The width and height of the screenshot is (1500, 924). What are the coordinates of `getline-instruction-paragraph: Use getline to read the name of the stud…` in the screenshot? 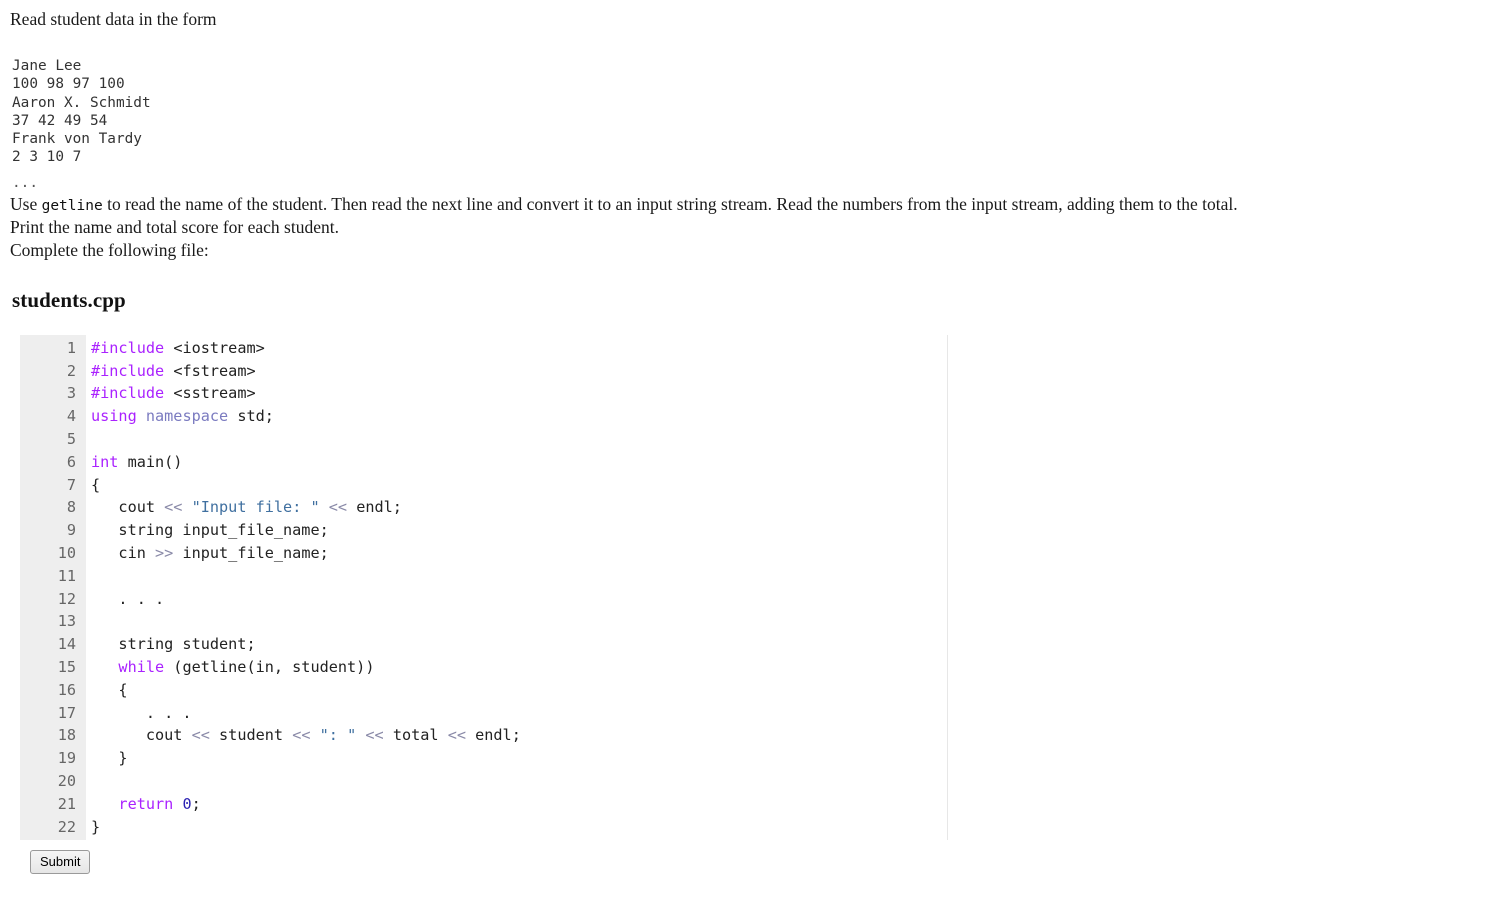 It's located at (750, 204).